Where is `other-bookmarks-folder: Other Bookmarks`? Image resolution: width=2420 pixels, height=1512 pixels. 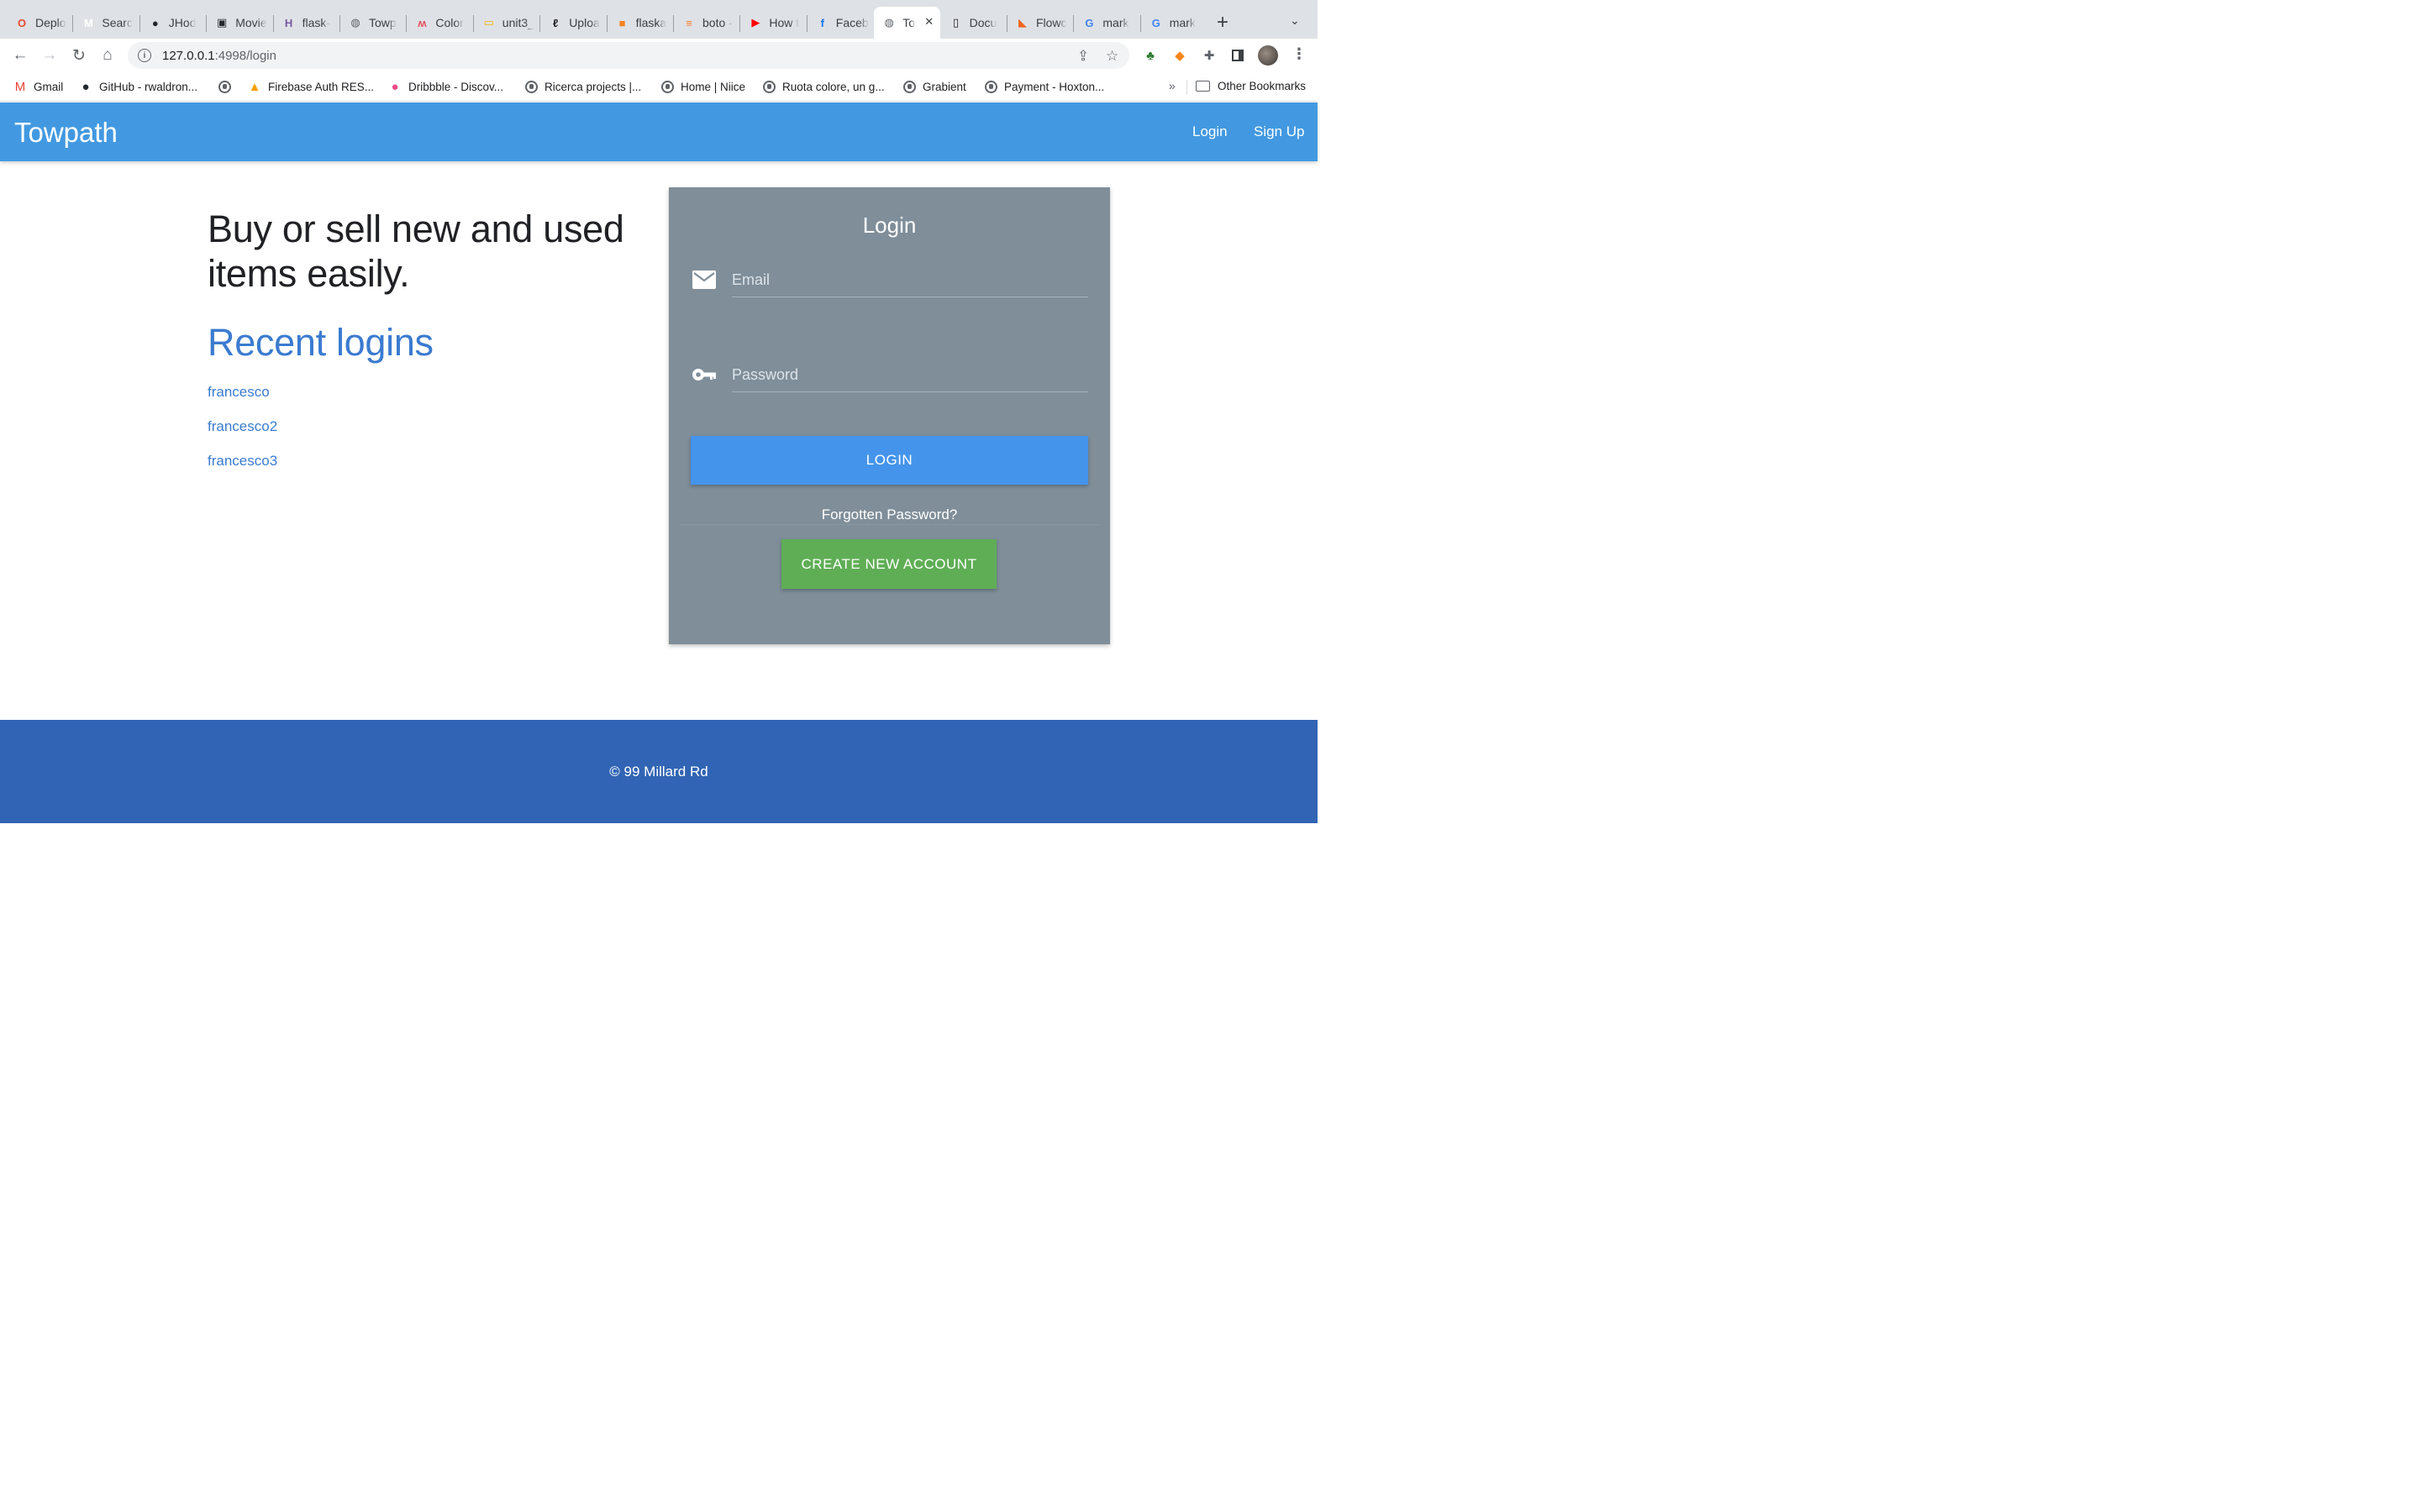 other-bookmarks-folder: Other Bookmarks is located at coordinates (1251, 86).